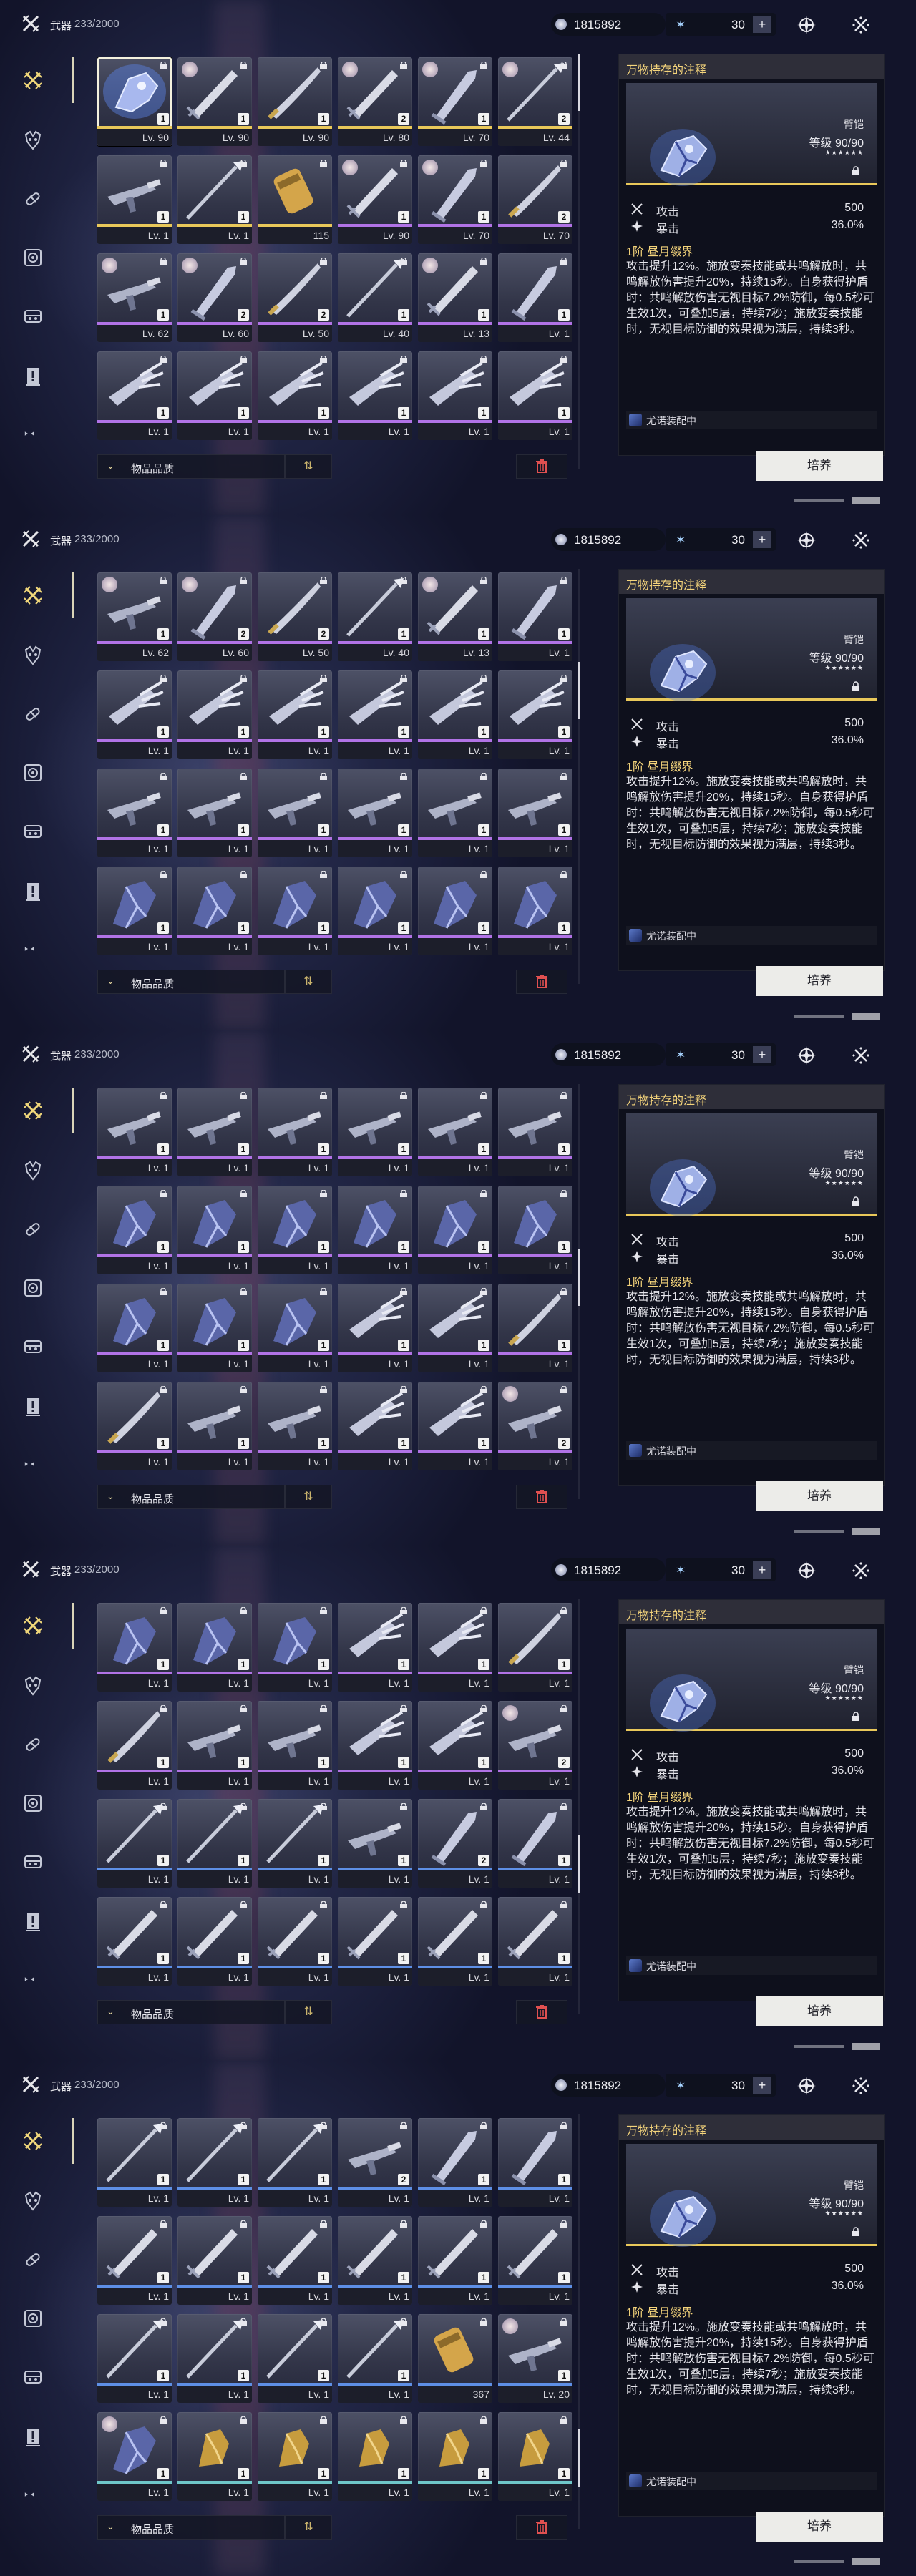  What do you see at coordinates (308, 466) in the screenshot?
I see `sort-order-button: ⇅` at bounding box center [308, 466].